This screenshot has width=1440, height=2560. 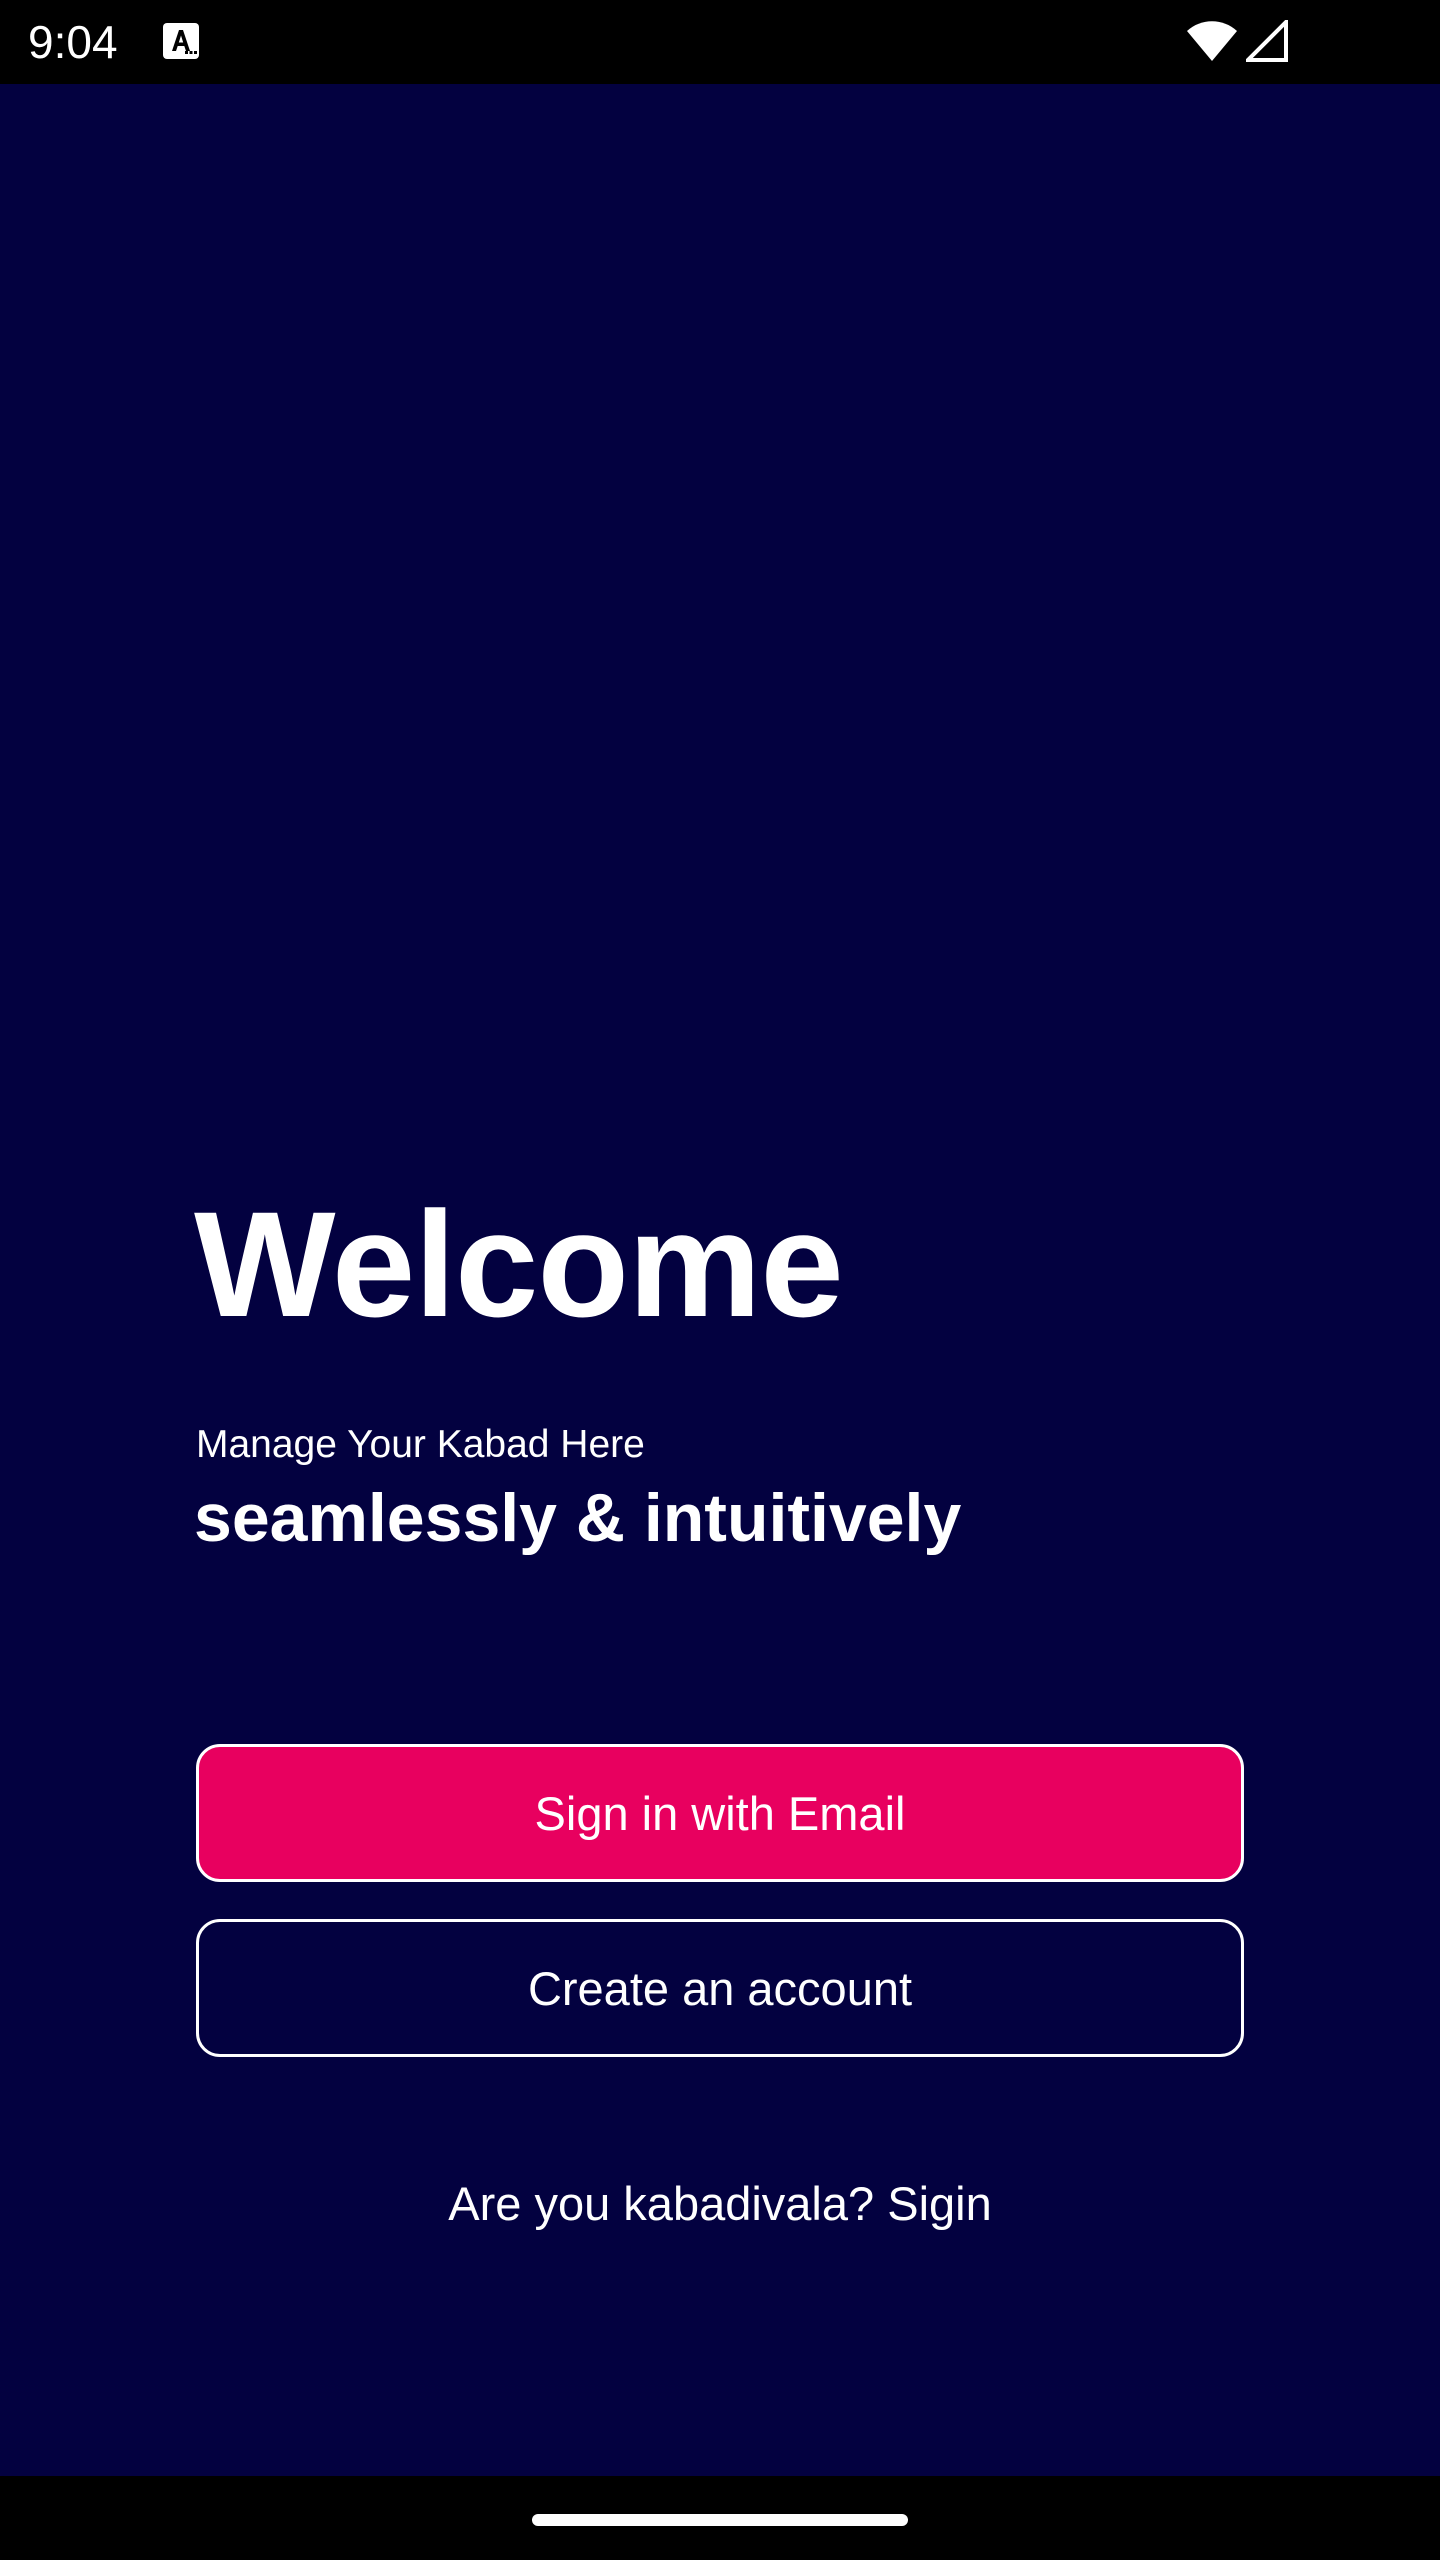 What do you see at coordinates (1212, 41) in the screenshot?
I see `wifi-icon` at bounding box center [1212, 41].